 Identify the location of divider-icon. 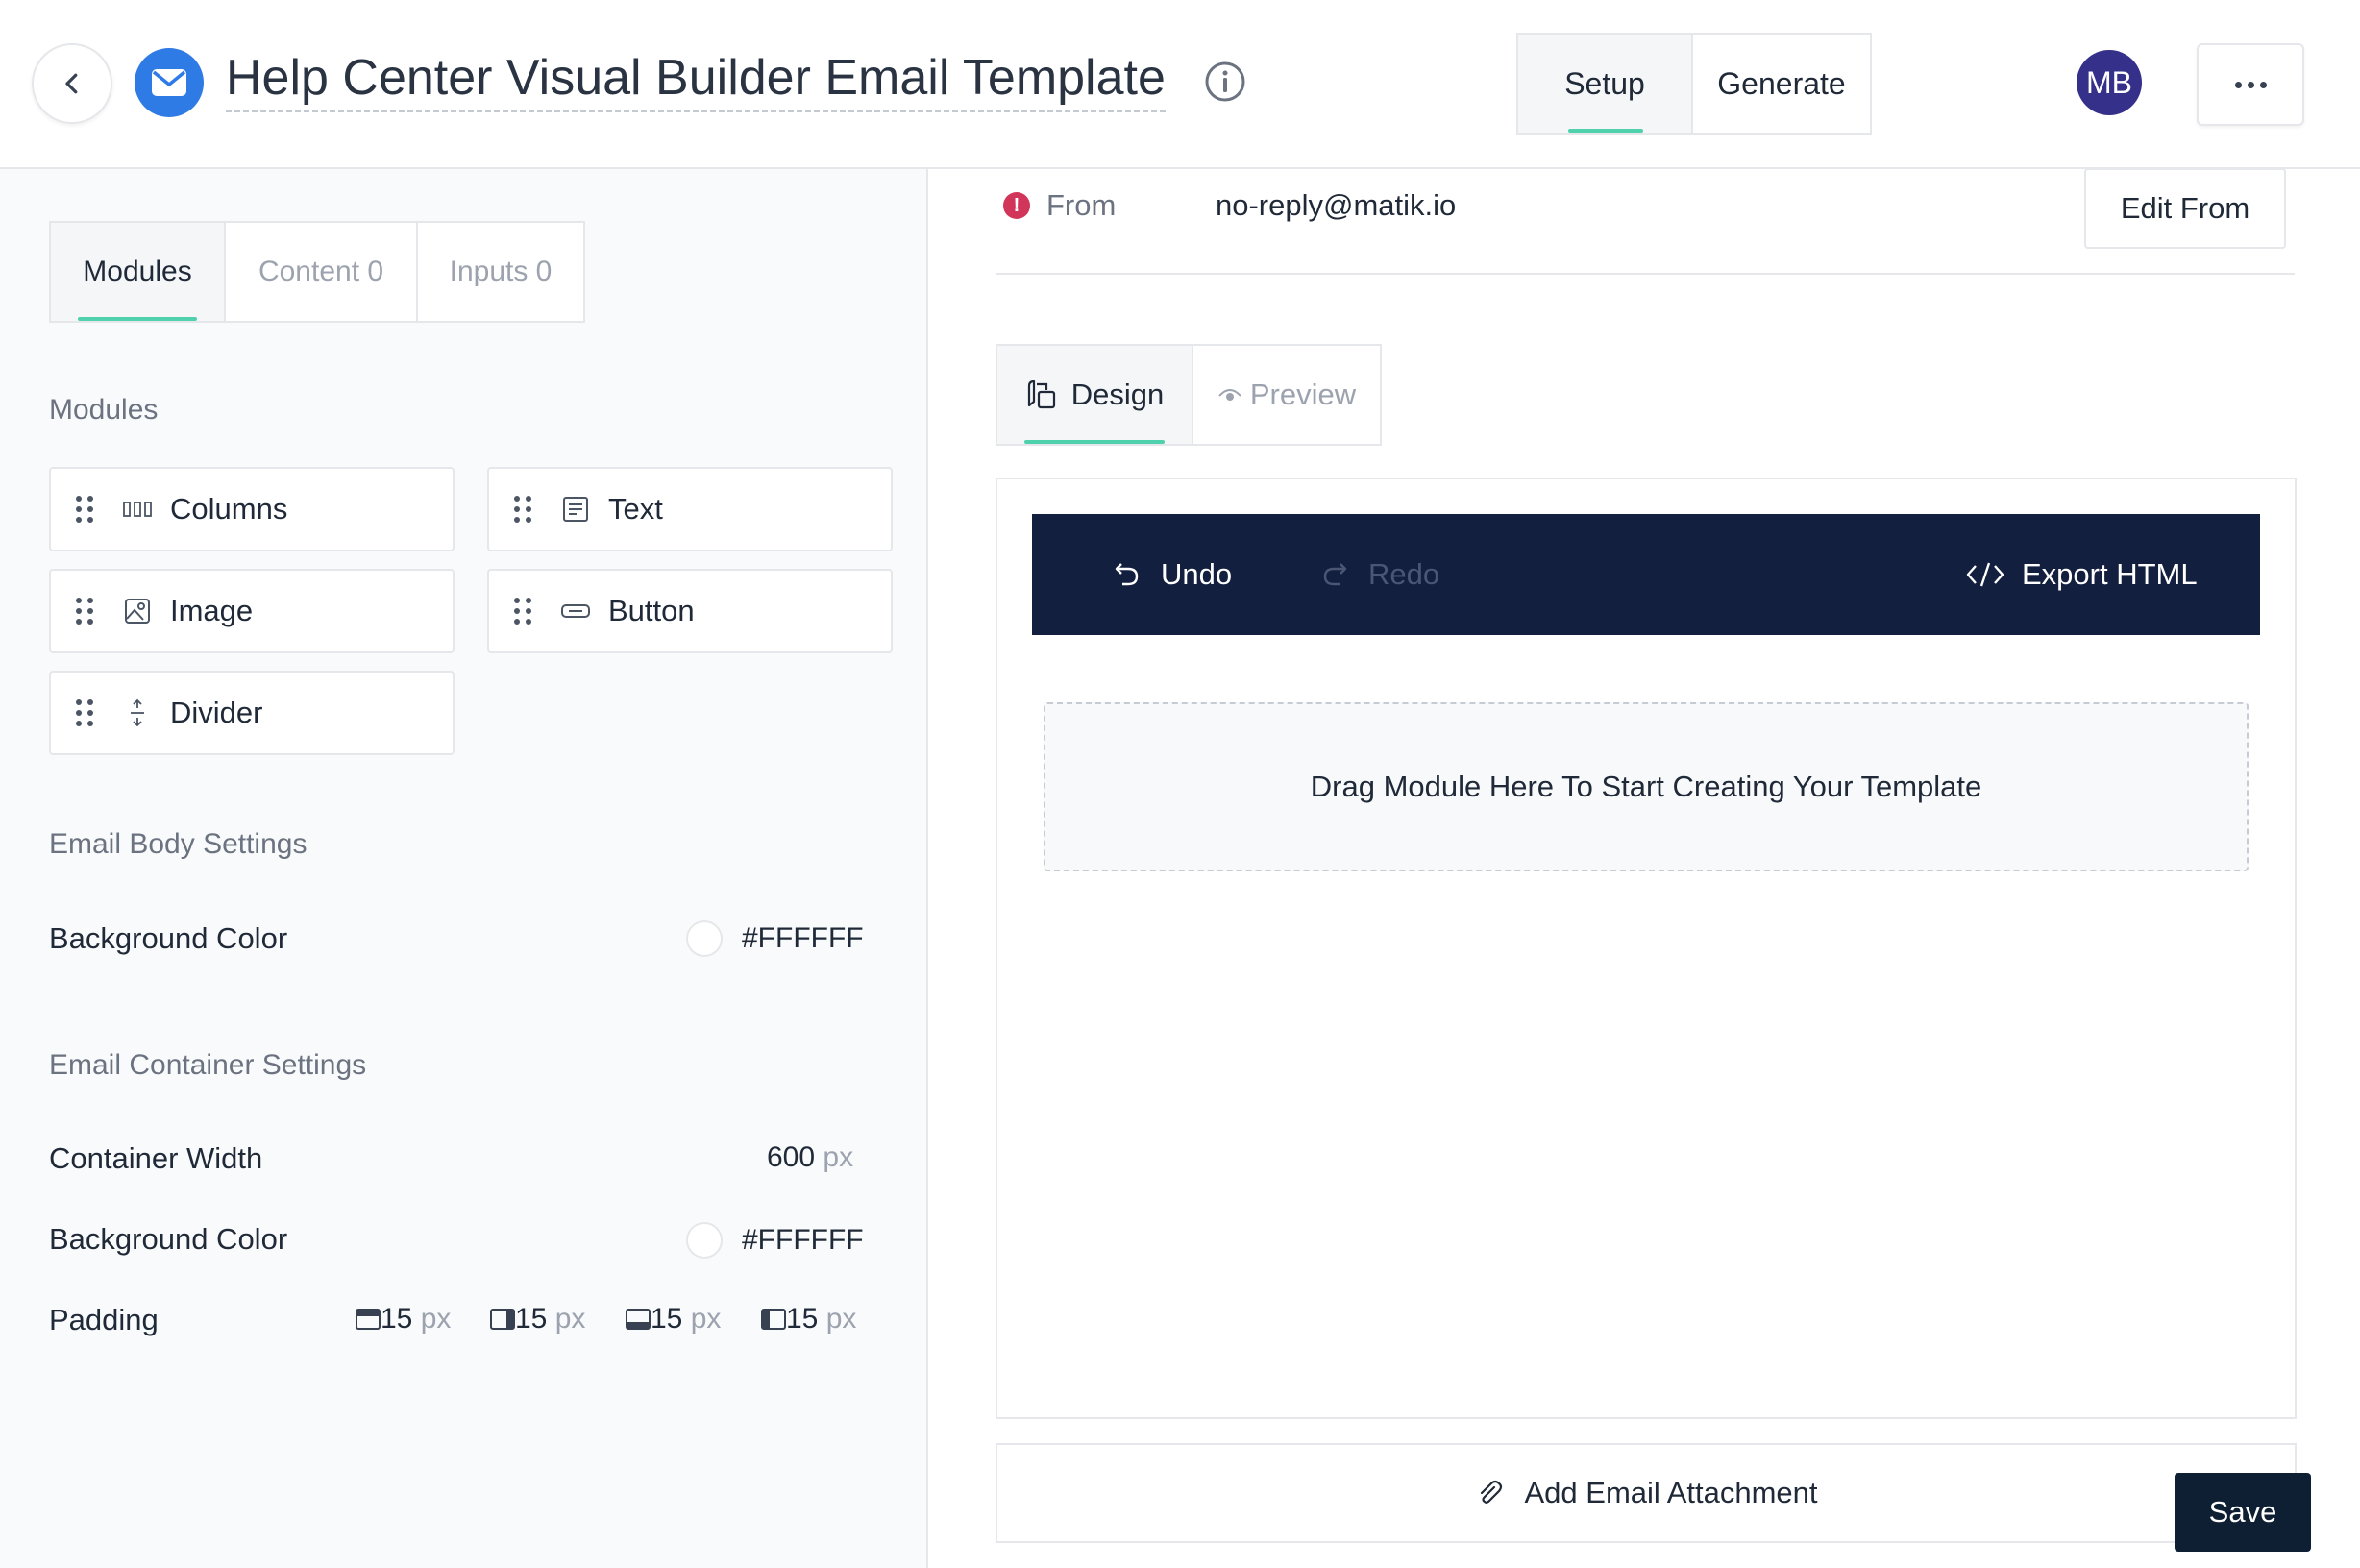
(137, 713).